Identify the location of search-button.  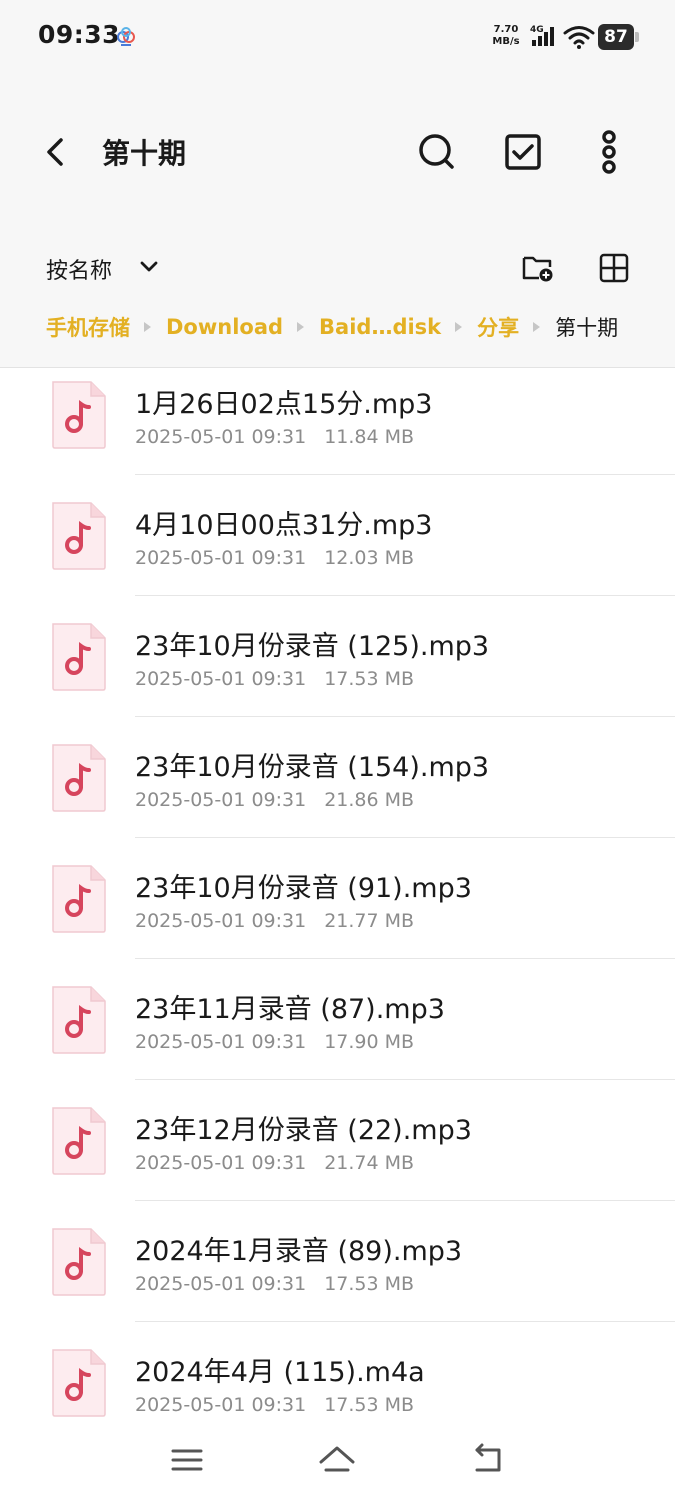
(436, 152).